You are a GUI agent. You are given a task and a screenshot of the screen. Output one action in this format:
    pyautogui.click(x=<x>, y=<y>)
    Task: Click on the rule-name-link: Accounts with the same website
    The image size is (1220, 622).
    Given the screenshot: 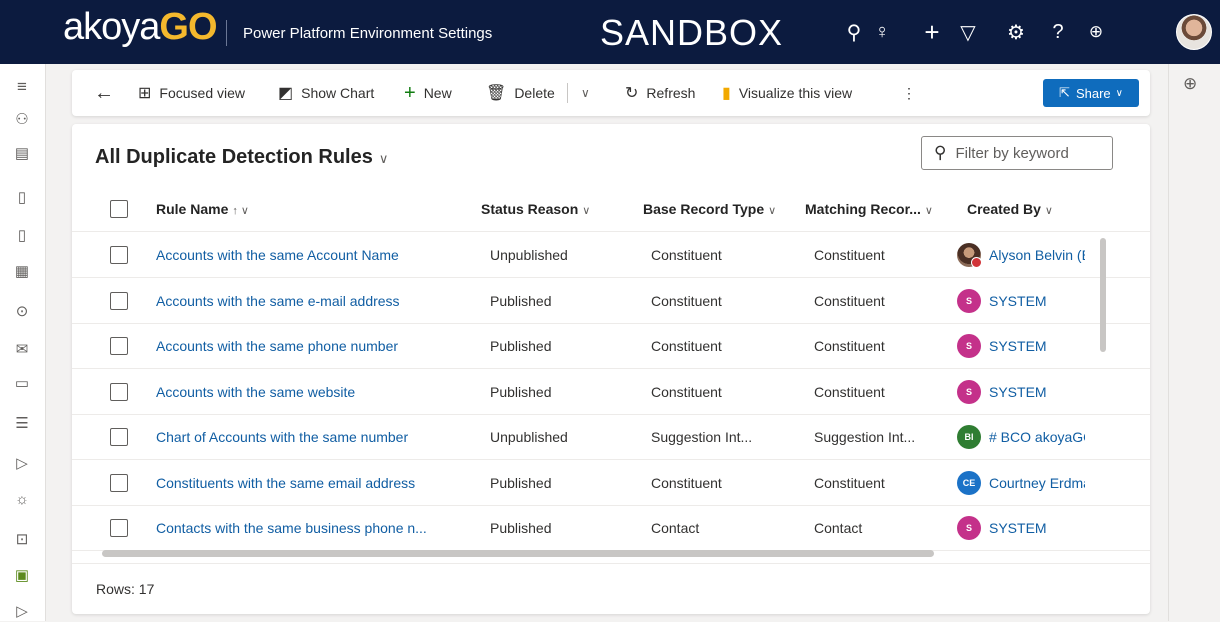 What is the action you would take?
    pyautogui.click(x=306, y=392)
    